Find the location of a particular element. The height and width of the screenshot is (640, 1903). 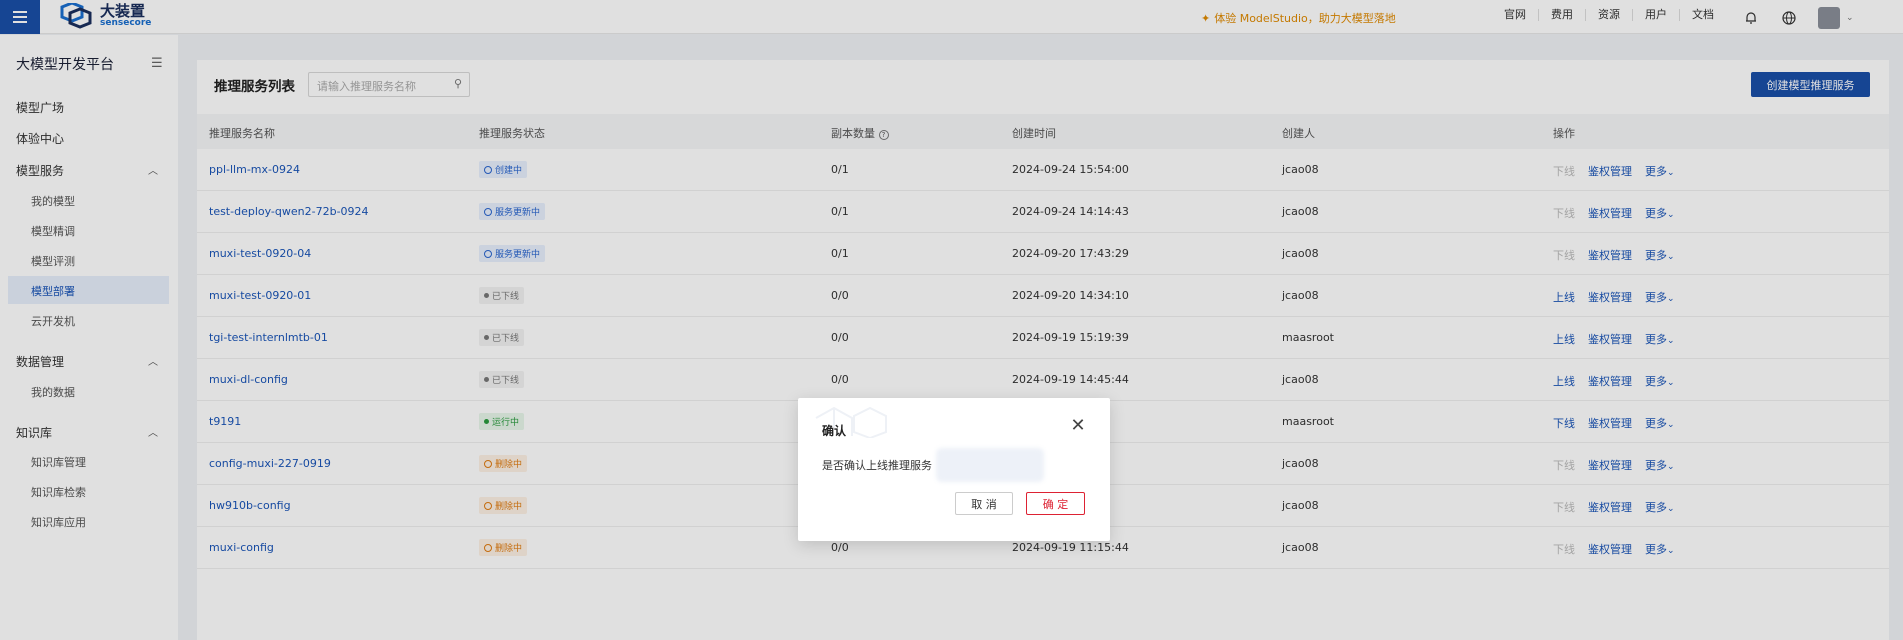

dialog-title: 确认 is located at coordinates (834, 431).